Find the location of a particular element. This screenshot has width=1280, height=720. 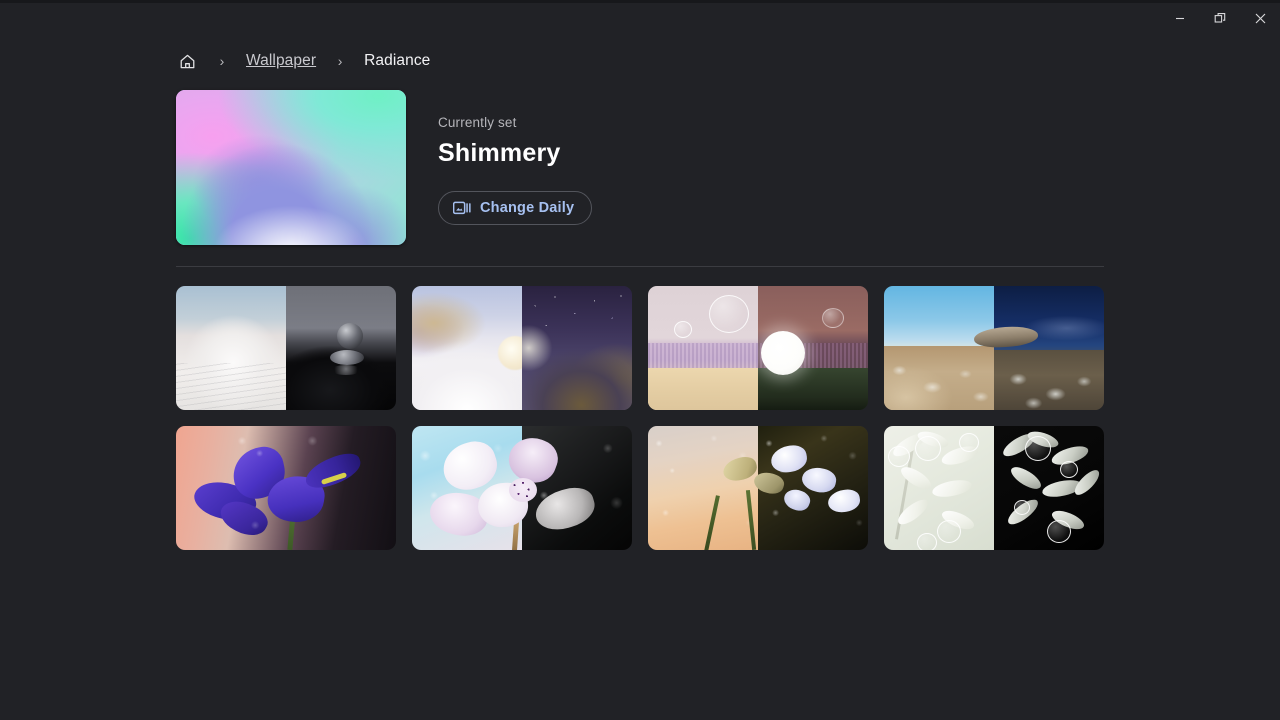

flower-center-shape is located at coordinates (522, 490).